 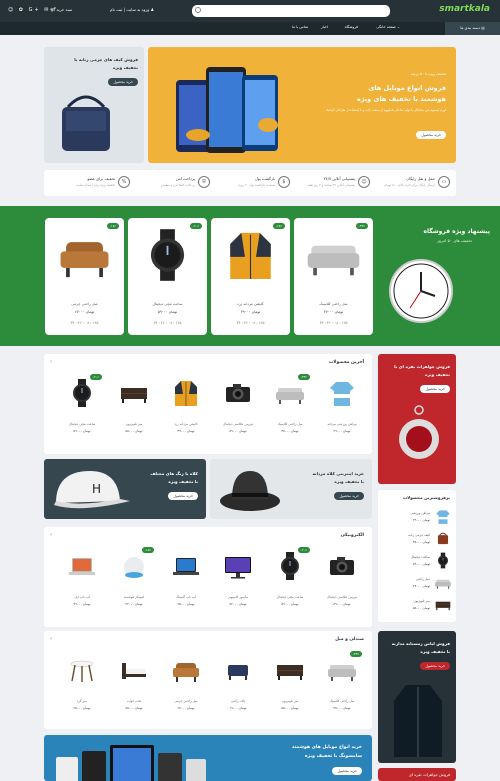 I want to click on all-categories-button: دسته بندی ها ▤, so click(x=472, y=28).